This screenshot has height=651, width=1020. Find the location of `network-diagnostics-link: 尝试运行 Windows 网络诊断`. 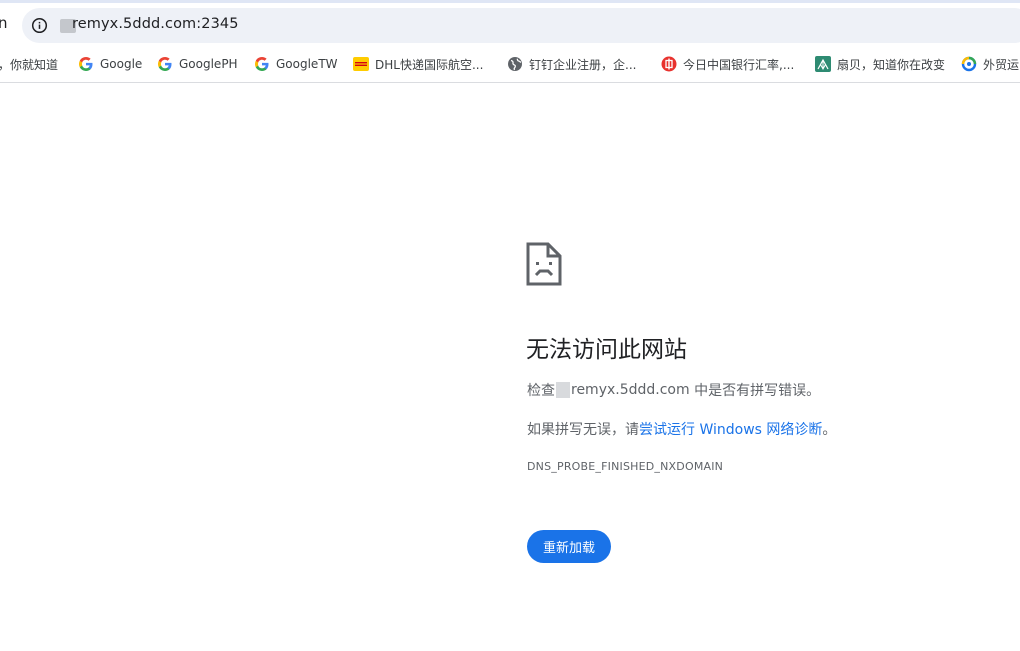

network-diagnostics-link: 尝试运行 Windows 网络诊断 is located at coordinates (730, 430).